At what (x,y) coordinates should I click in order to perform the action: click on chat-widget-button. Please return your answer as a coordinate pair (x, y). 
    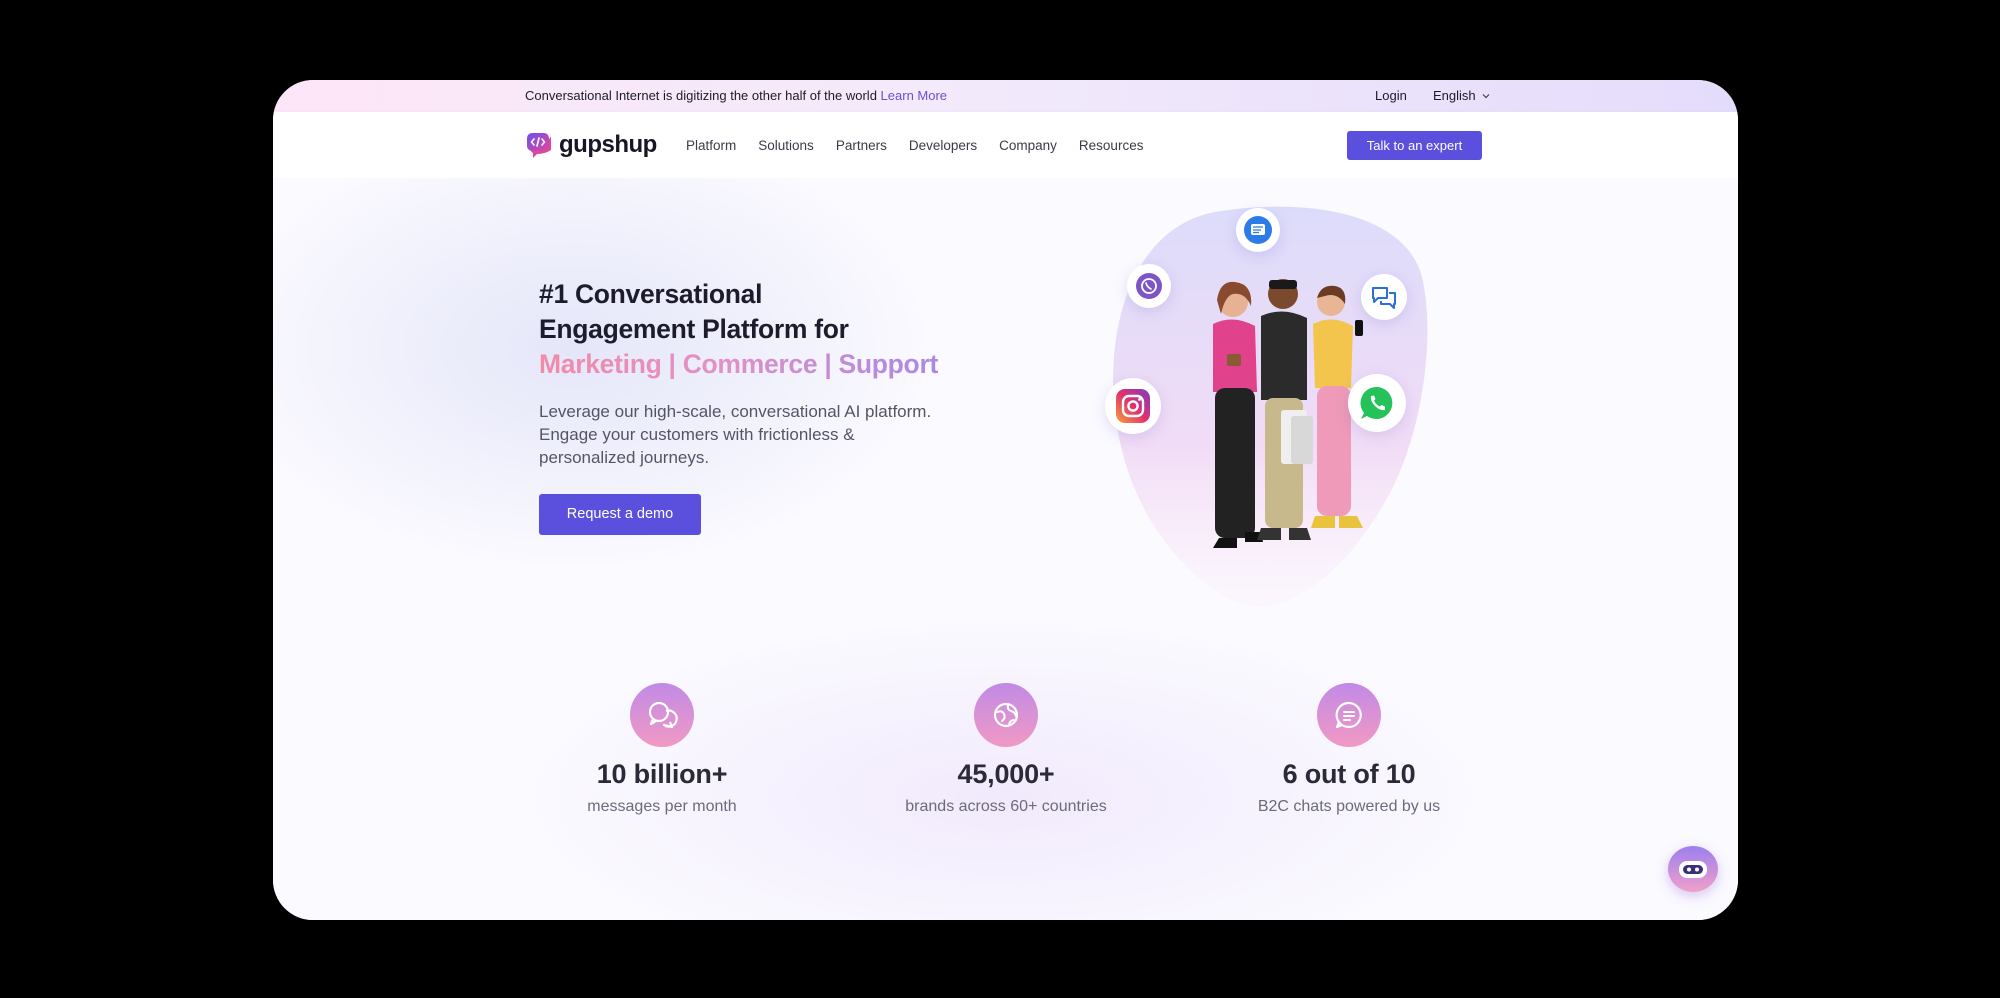
    Looking at the image, I should click on (1693, 869).